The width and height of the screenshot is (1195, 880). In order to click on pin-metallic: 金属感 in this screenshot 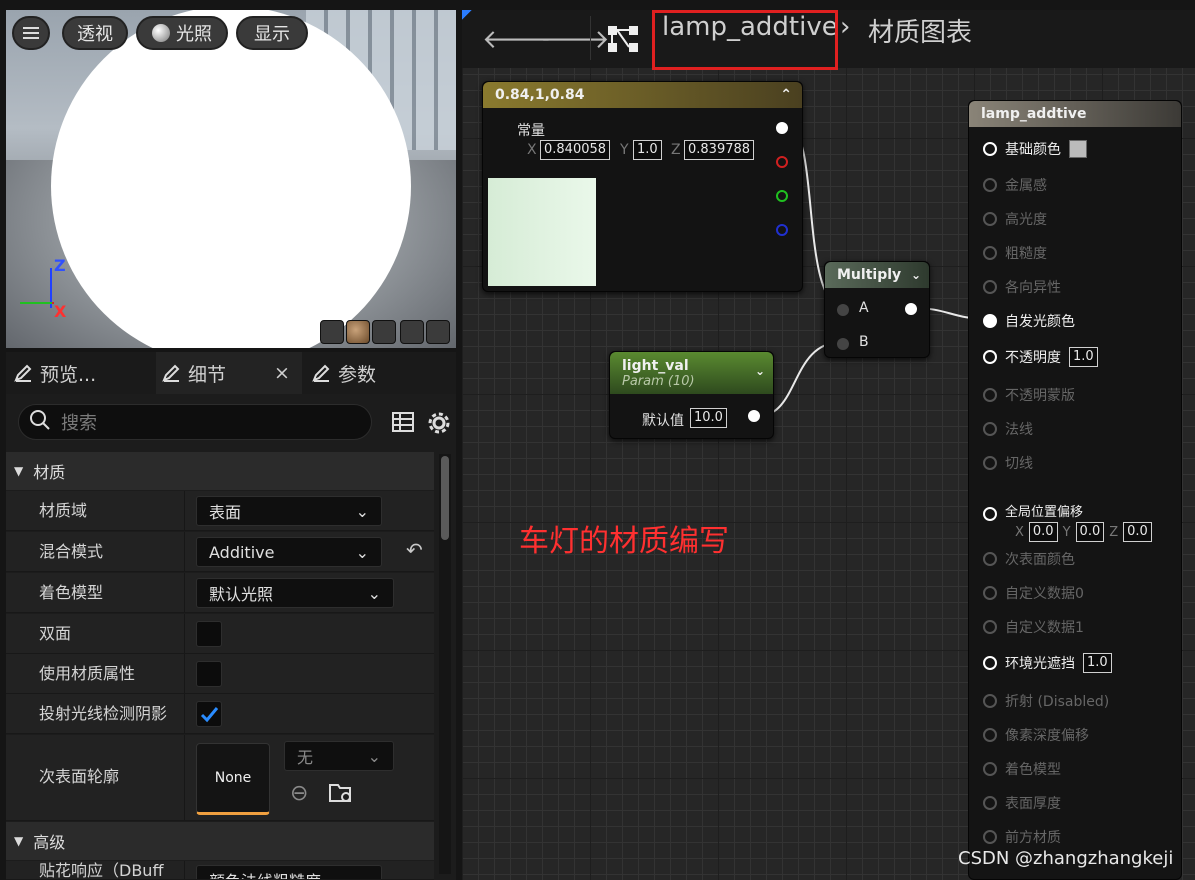, I will do `click(1015, 185)`.